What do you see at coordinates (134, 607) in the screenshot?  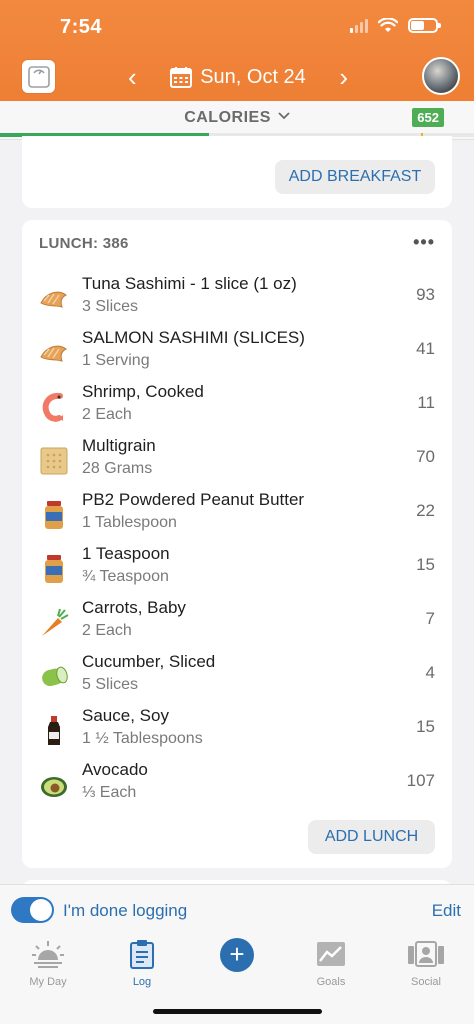 I see `food-name: Carrots, Baby` at bounding box center [134, 607].